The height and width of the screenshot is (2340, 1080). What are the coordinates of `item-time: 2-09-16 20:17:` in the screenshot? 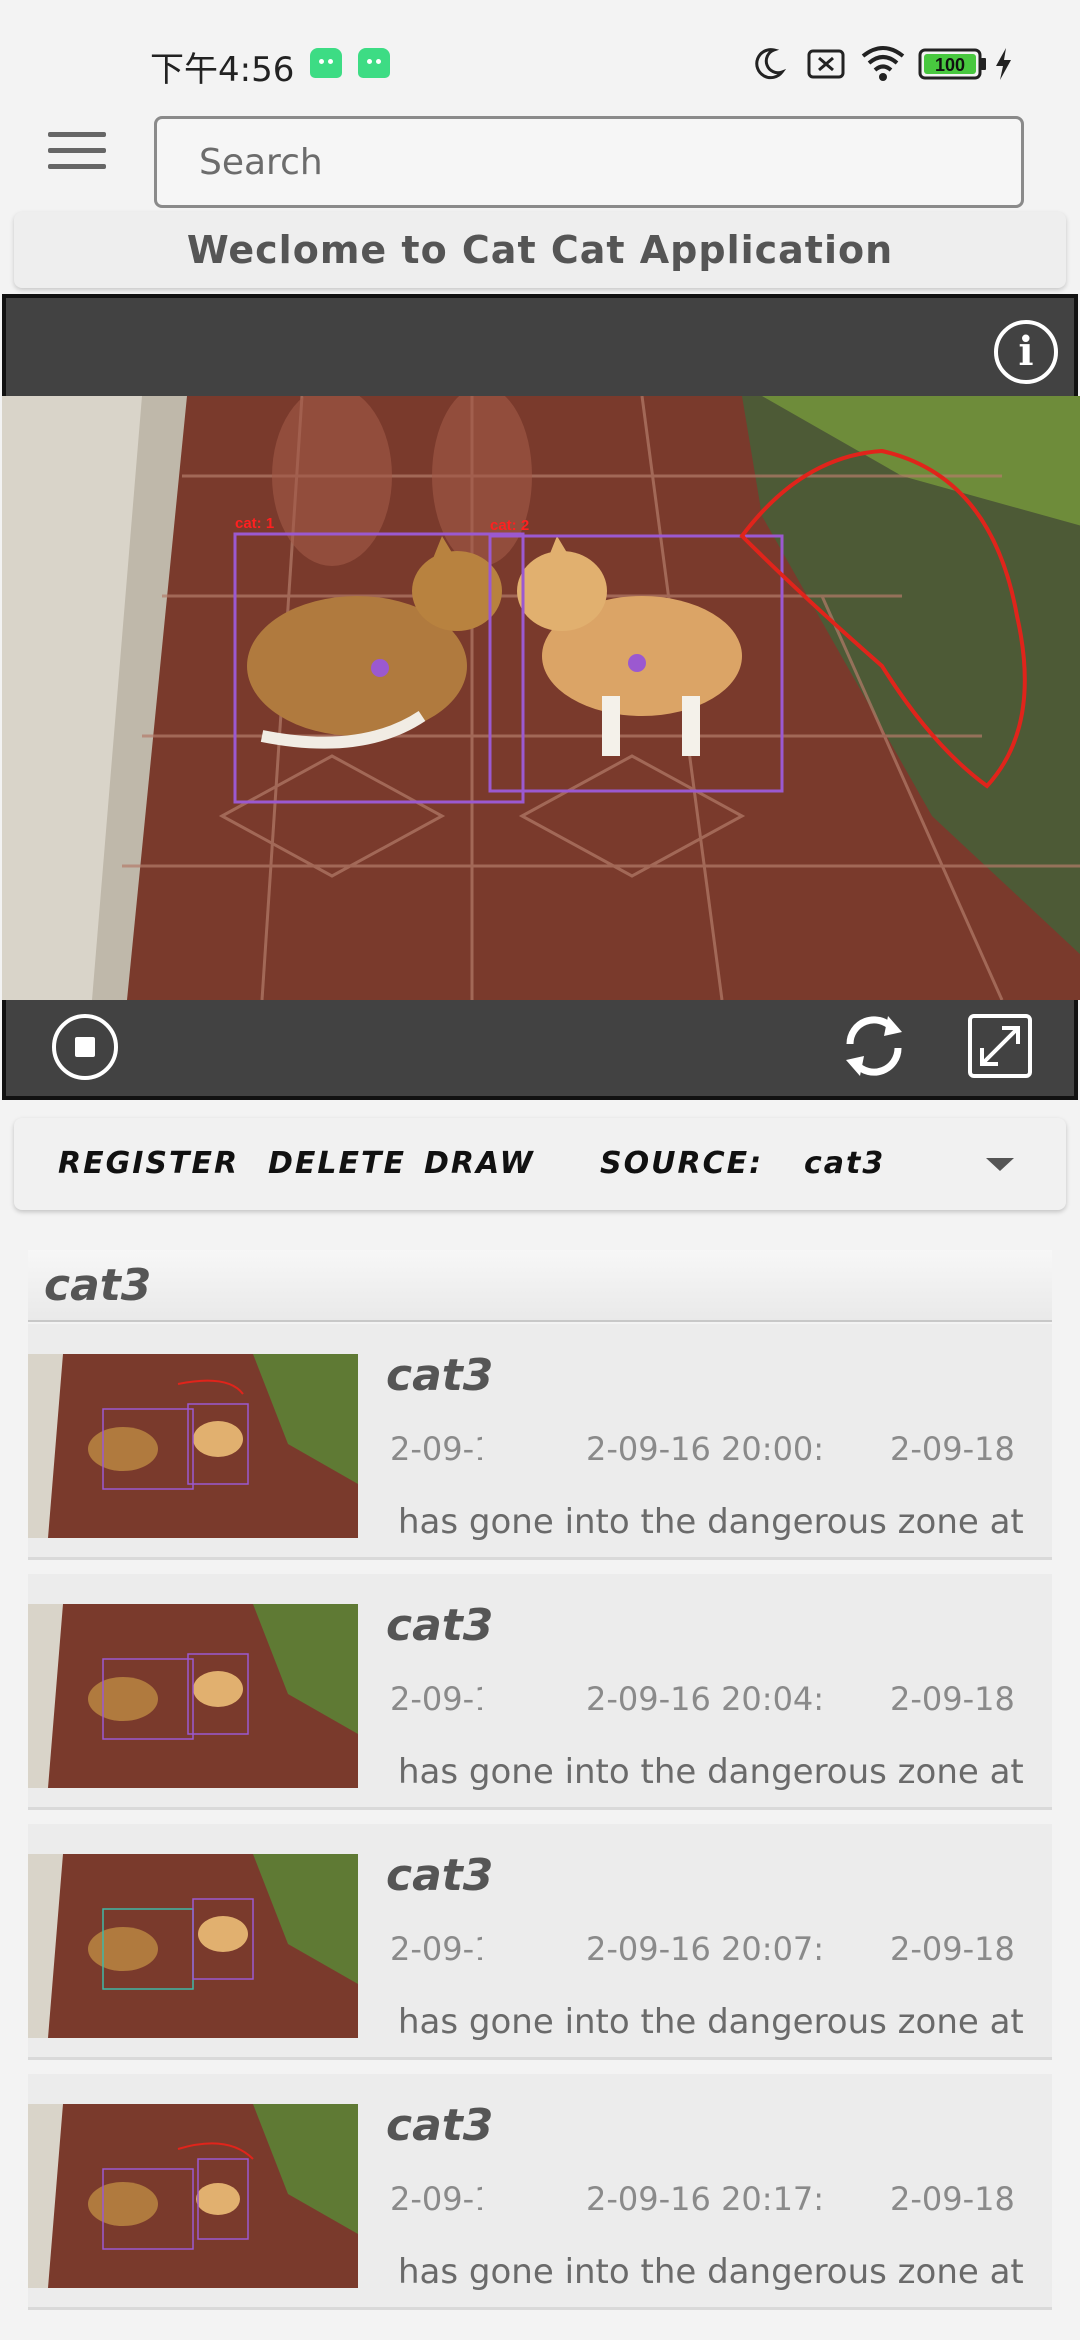 It's located at (705, 2199).